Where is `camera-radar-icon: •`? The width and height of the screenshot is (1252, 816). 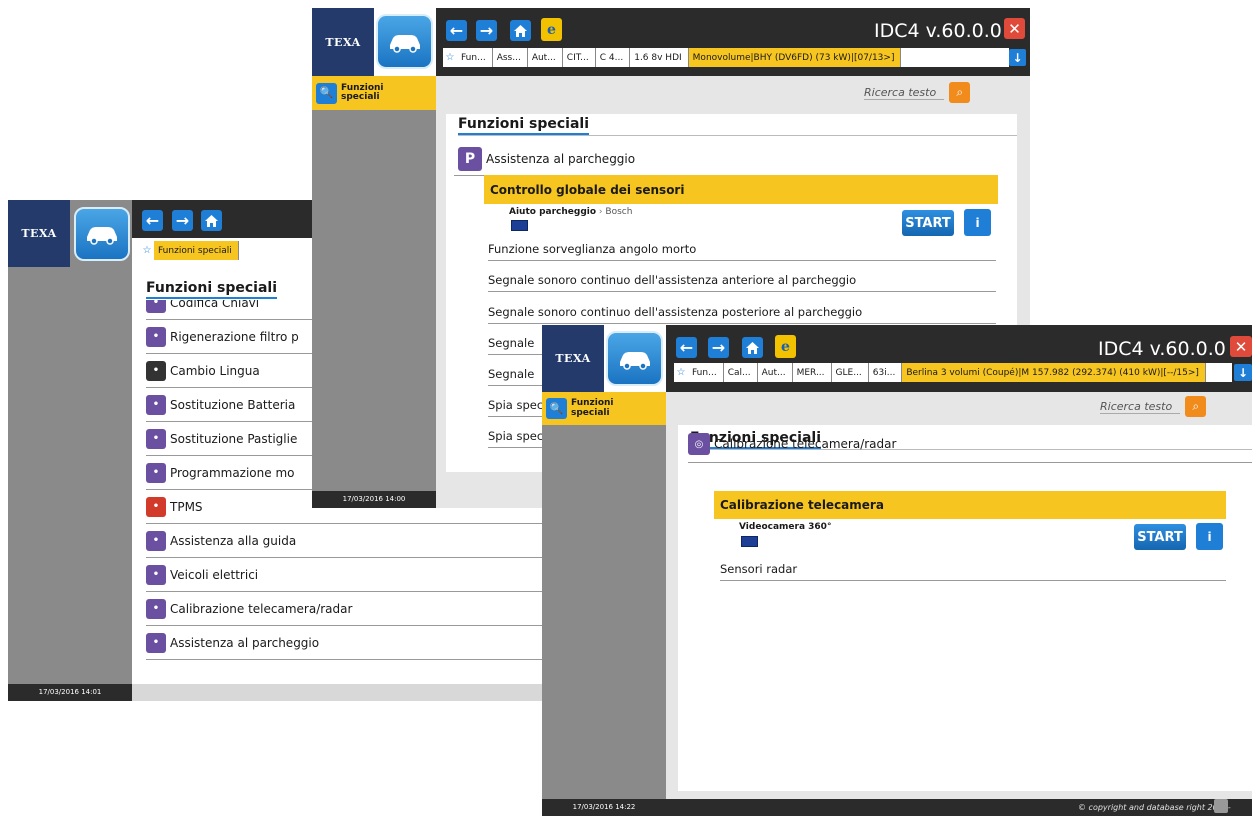
camera-radar-icon: • is located at coordinates (156, 608).